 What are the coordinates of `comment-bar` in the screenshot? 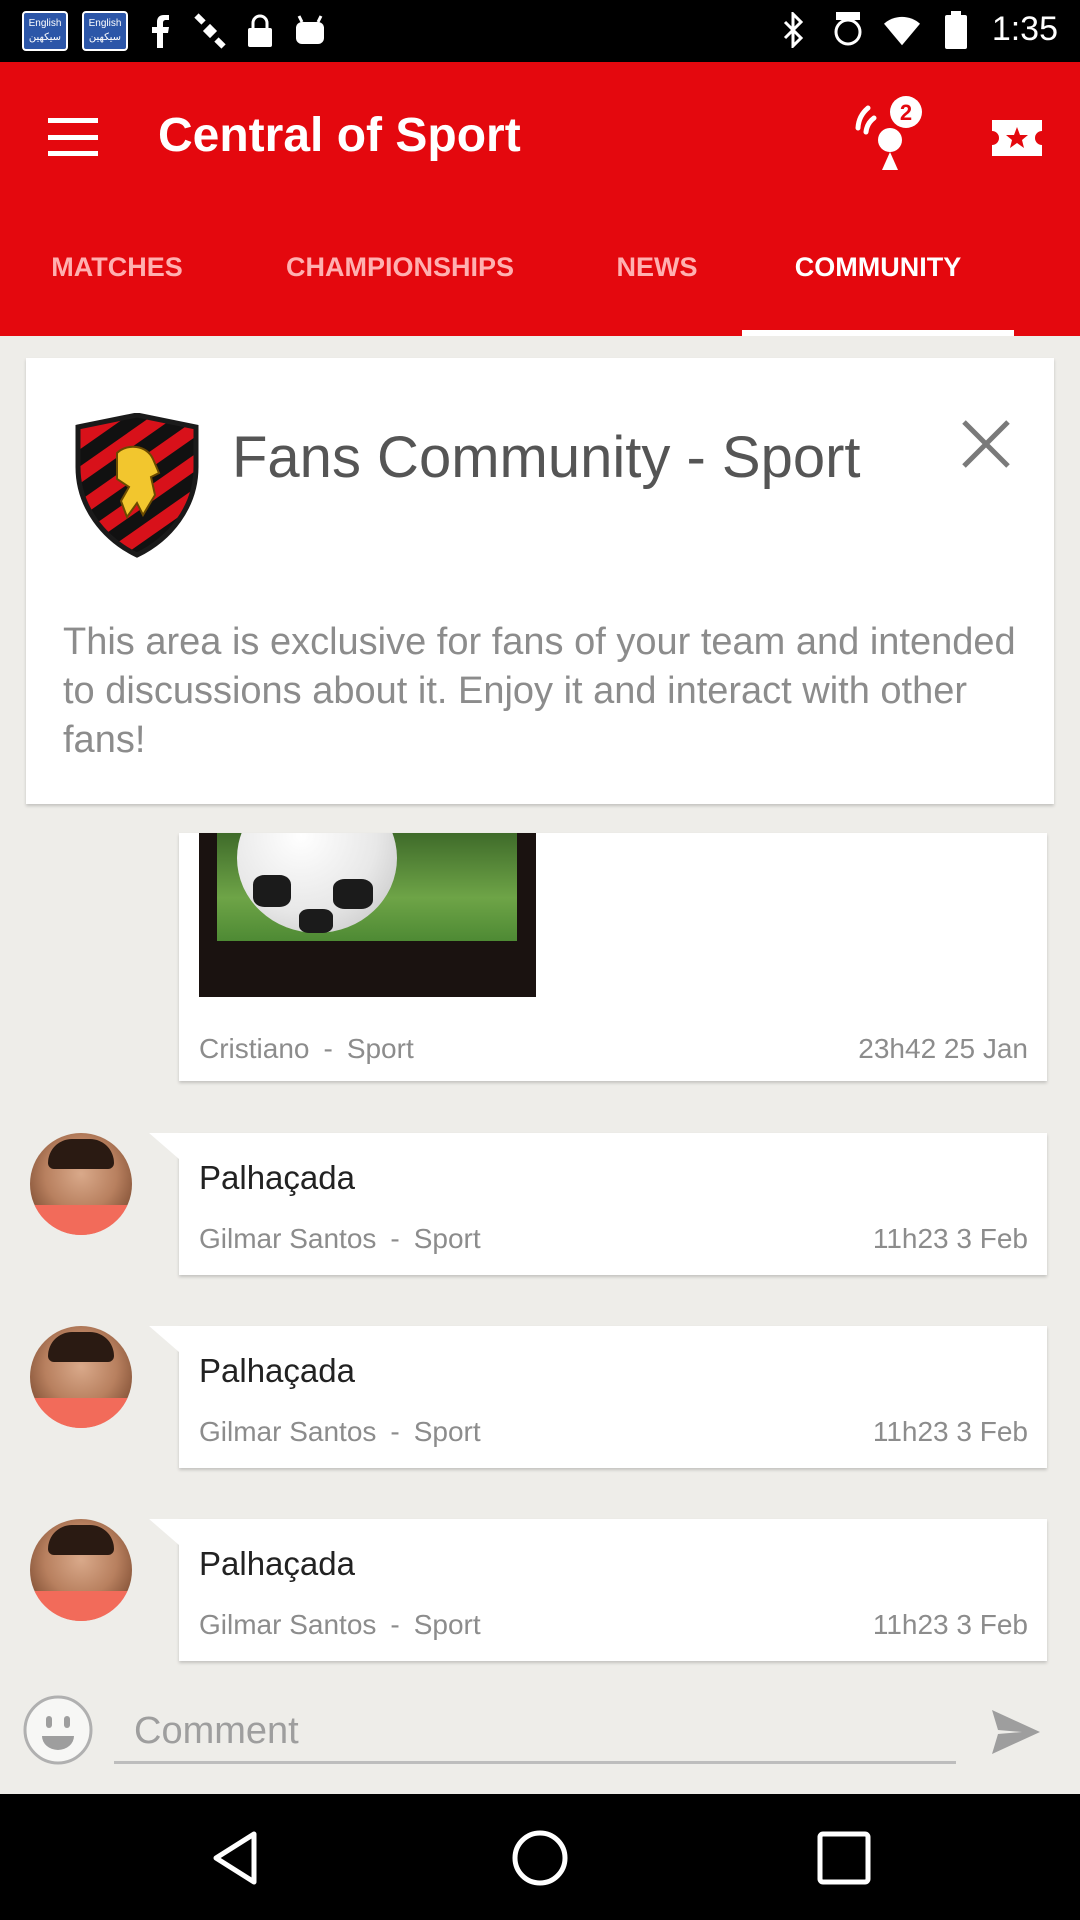 It's located at (540, 1736).